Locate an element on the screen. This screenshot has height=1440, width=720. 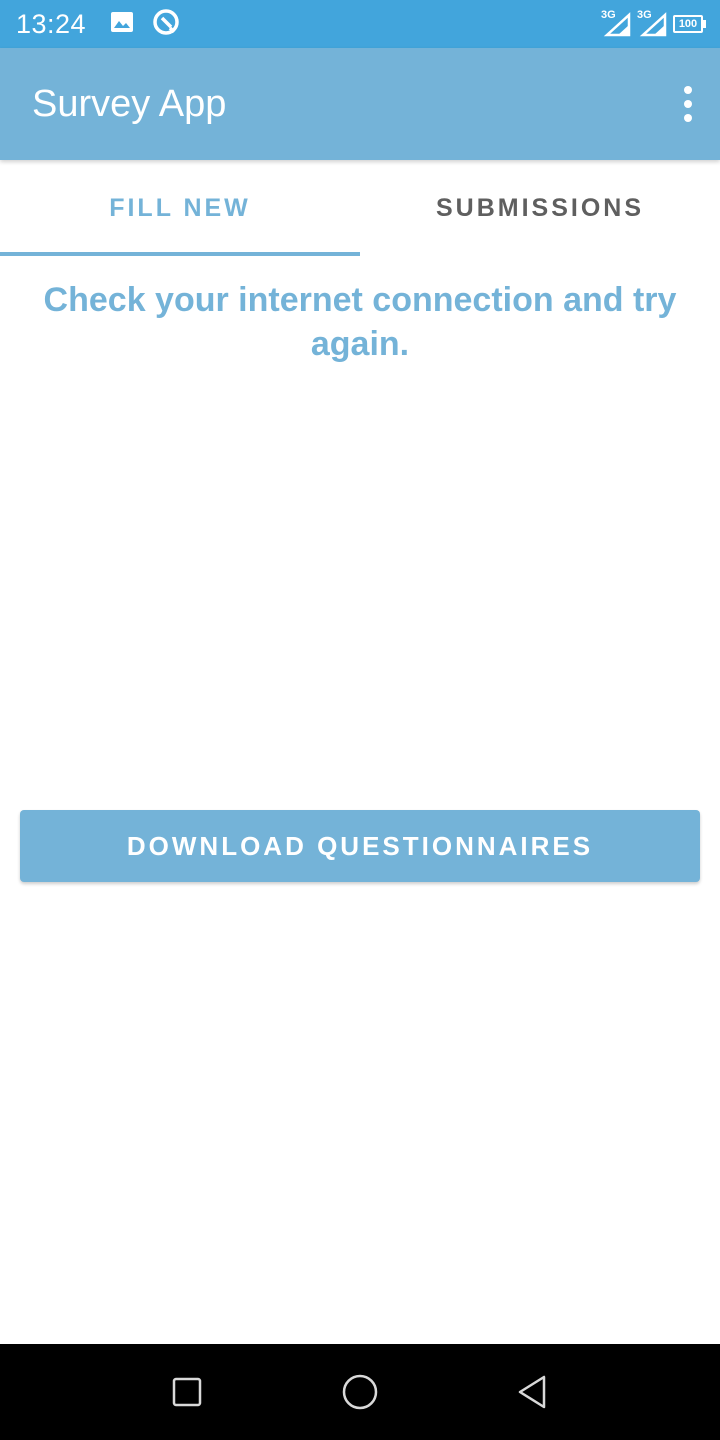
battery-level: 100 is located at coordinates (688, 24).